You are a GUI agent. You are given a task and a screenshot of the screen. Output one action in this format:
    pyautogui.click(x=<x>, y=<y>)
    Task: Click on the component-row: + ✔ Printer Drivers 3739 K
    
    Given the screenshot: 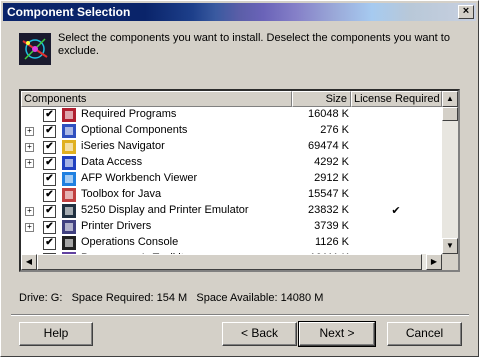 What is the action you would take?
    pyautogui.click(x=231, y=227)
    